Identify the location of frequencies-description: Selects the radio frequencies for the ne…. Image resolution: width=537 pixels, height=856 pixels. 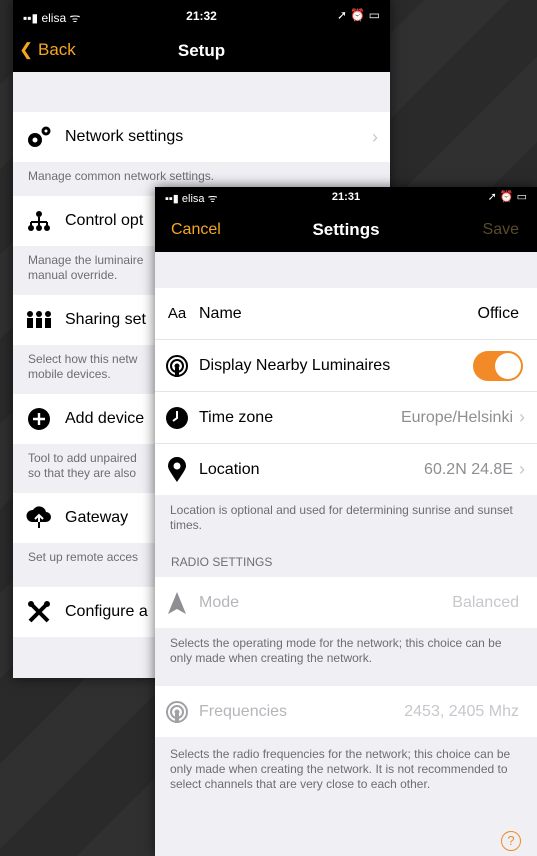
(340, 769).